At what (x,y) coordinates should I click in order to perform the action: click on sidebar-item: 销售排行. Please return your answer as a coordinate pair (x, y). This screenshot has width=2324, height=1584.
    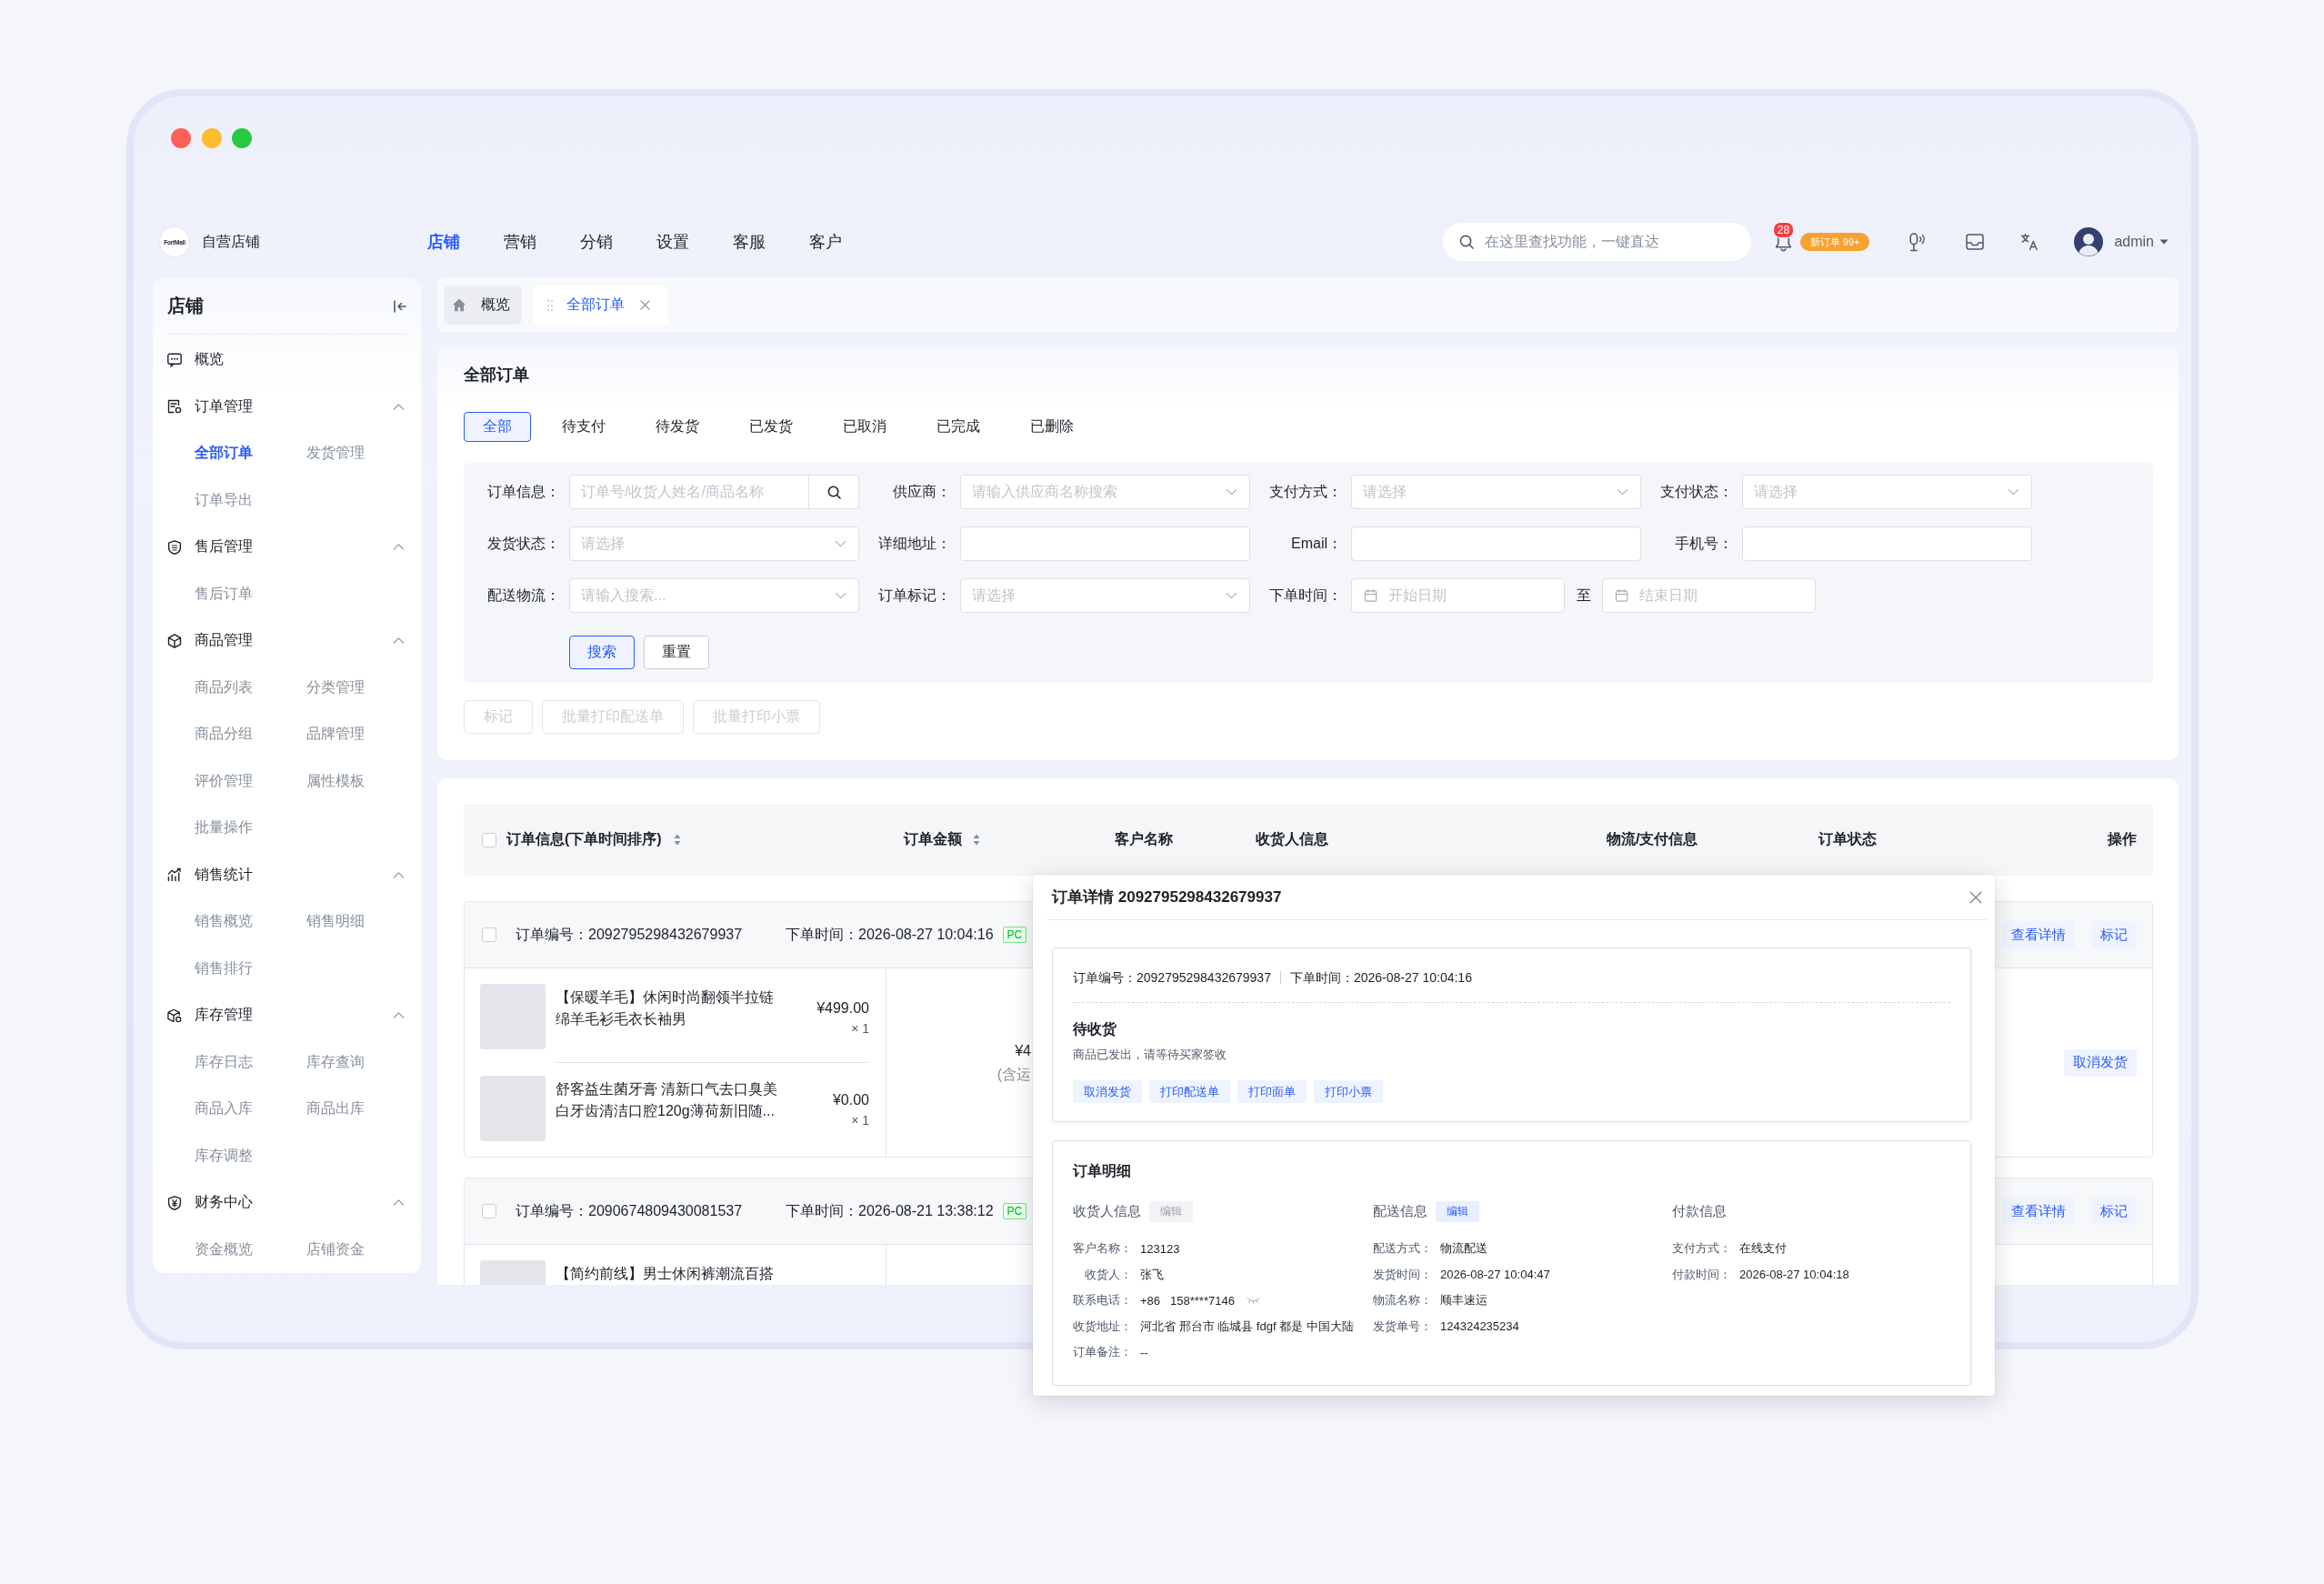
    Looking at the image, I should click on (224, 968).